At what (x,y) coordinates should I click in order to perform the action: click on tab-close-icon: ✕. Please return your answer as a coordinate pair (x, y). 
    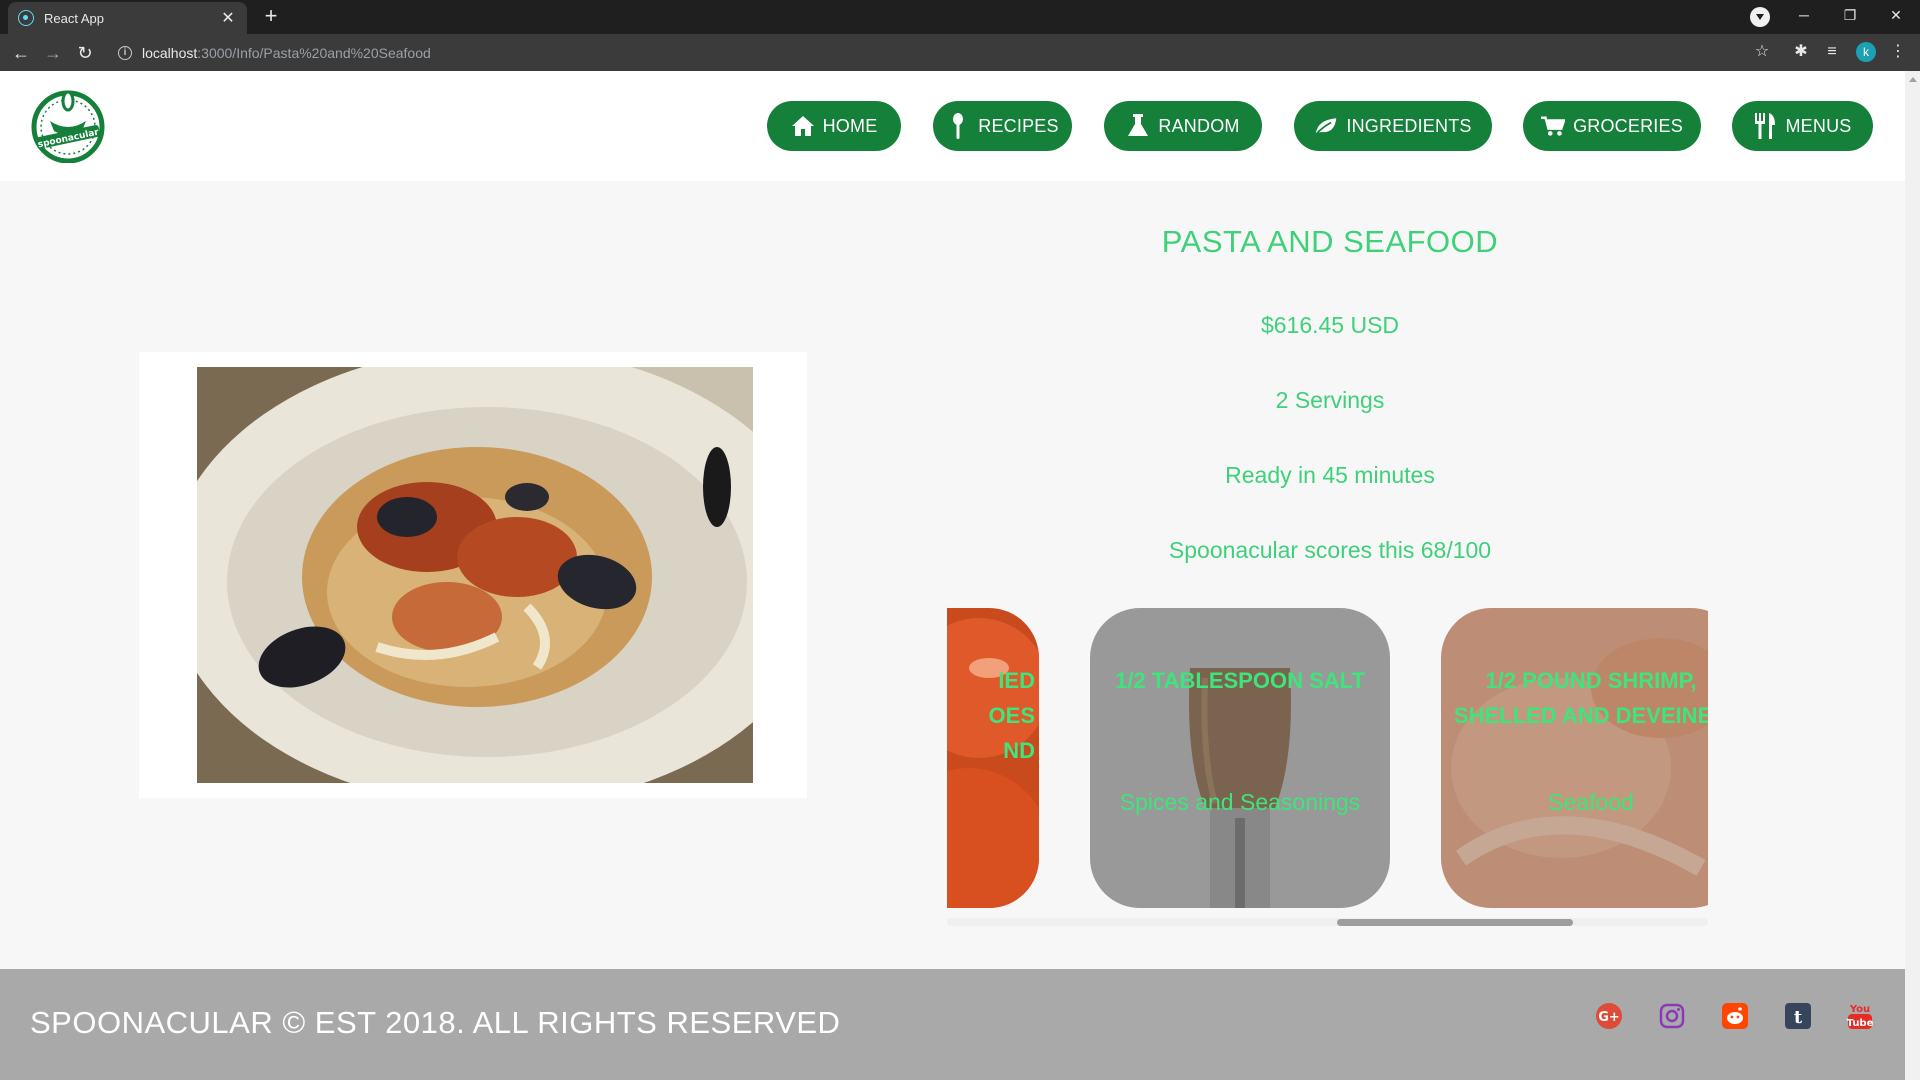
    Looking at the image, I should click on (228, 18).